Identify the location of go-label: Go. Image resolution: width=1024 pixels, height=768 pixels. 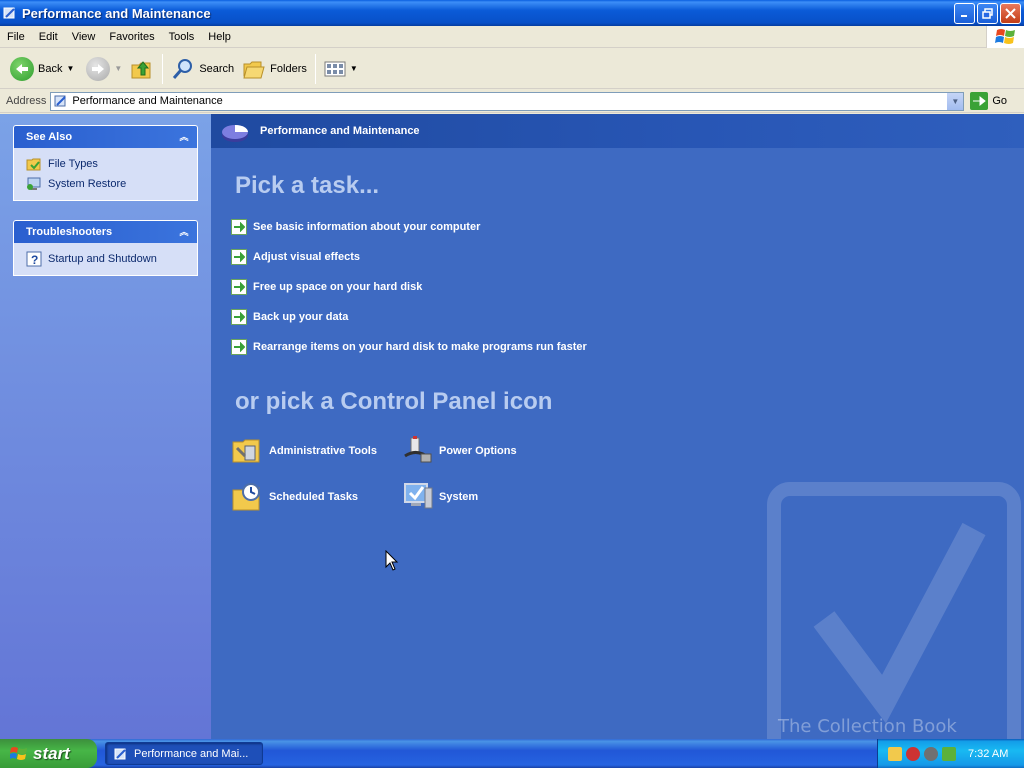
(1000, 101).